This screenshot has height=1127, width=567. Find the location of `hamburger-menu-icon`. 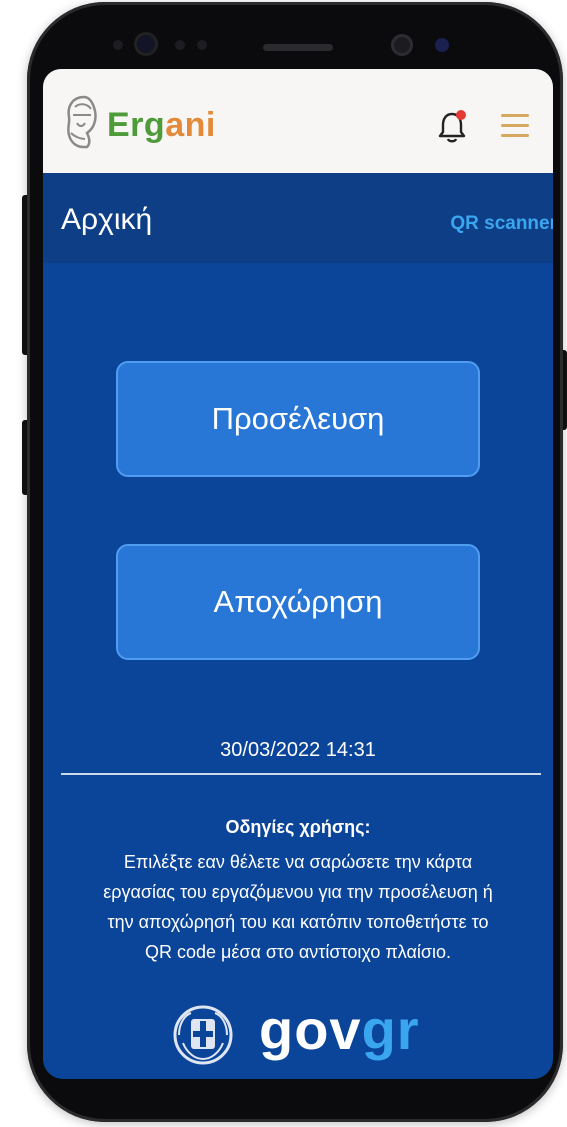

hamburger-menu-icon is located at coordinates (515, 126).